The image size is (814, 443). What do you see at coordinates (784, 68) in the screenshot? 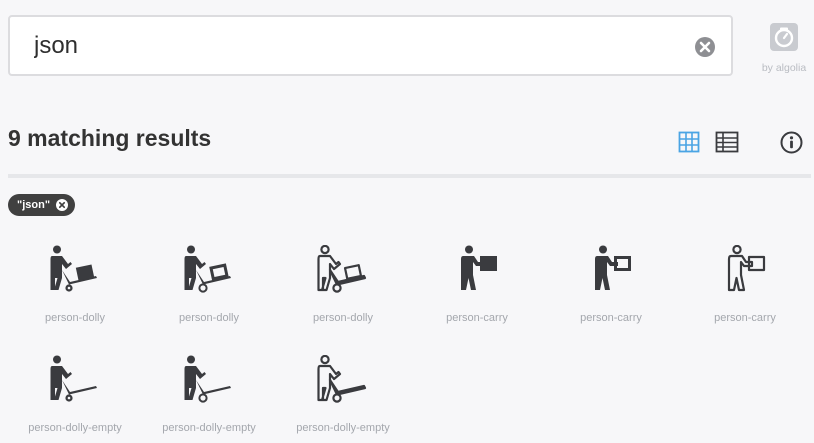
I see `algolia-label: by algolia` at bounding box center [784, 68].